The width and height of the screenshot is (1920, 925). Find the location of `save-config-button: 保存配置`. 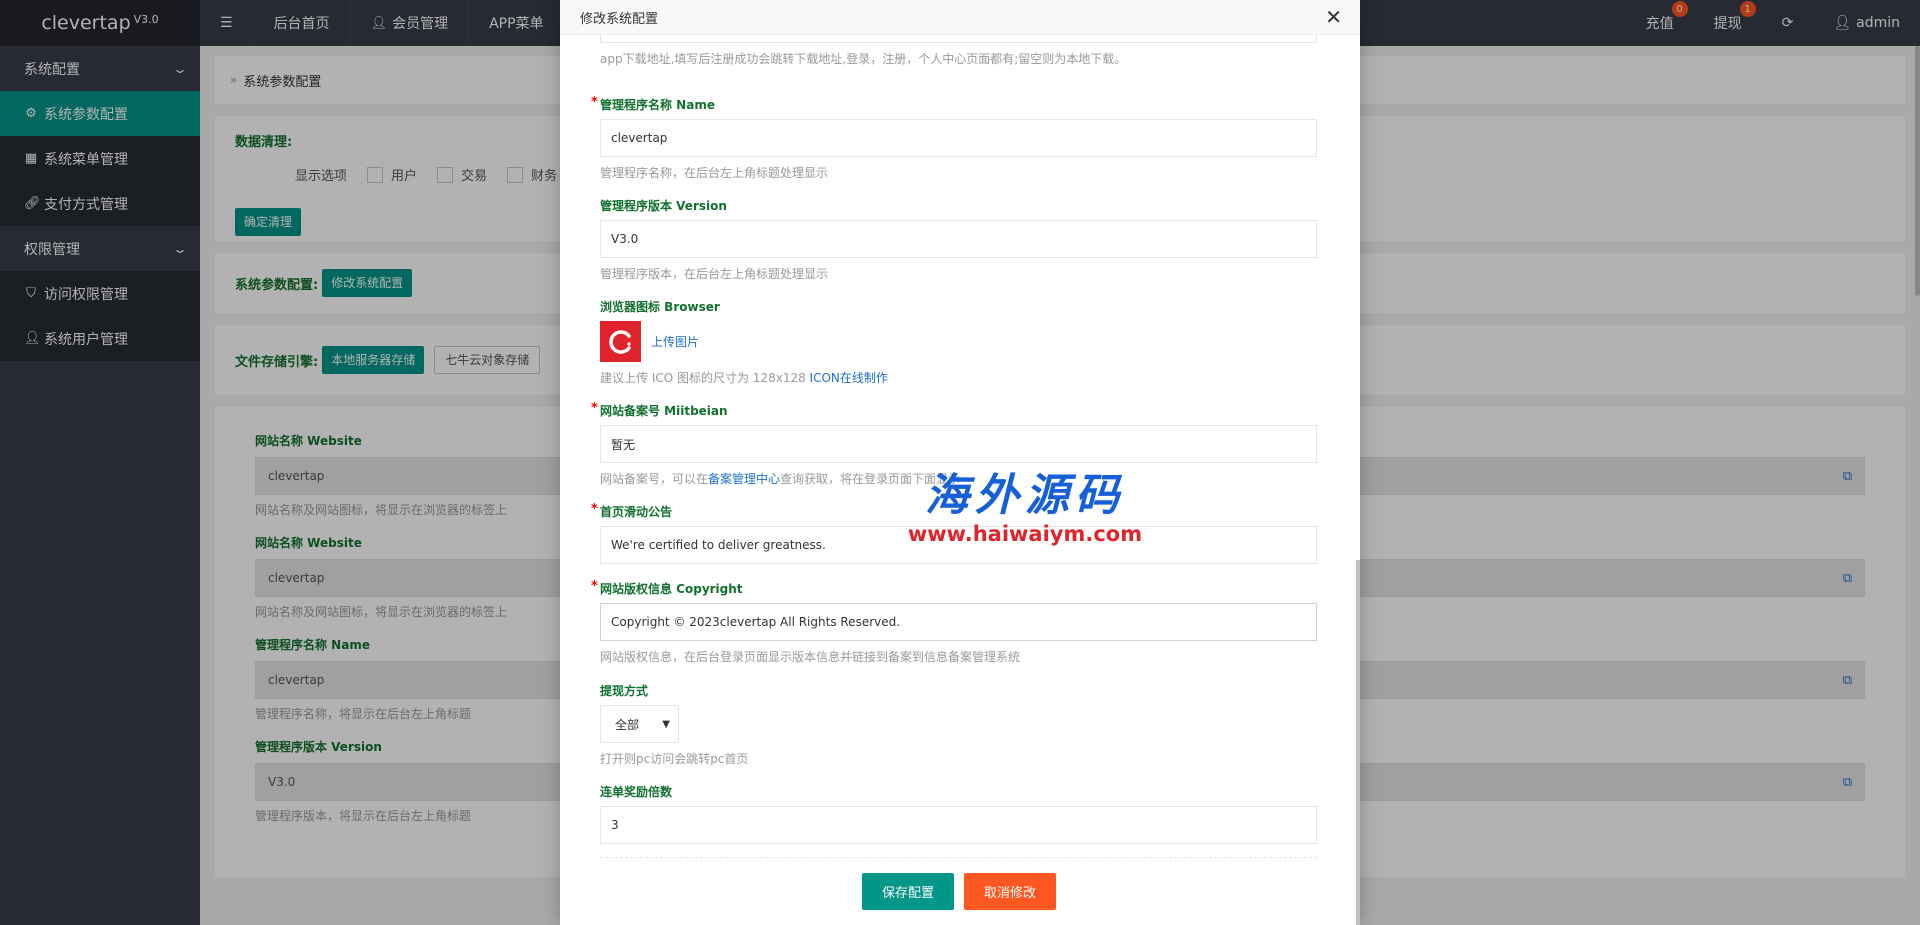

save-config-button: 保存配置 is located at coordinates (908, 891).